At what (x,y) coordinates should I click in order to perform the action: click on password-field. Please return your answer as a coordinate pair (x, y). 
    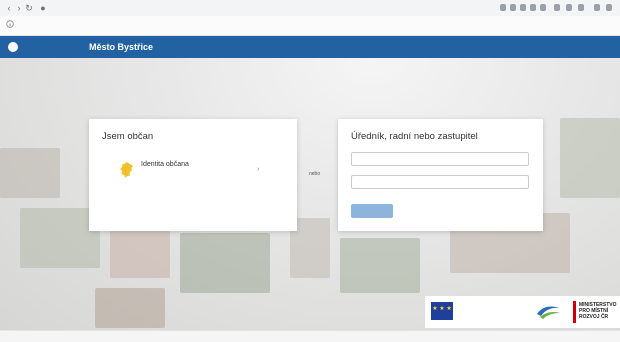
    Looking at the image, I should click on (440, 182).